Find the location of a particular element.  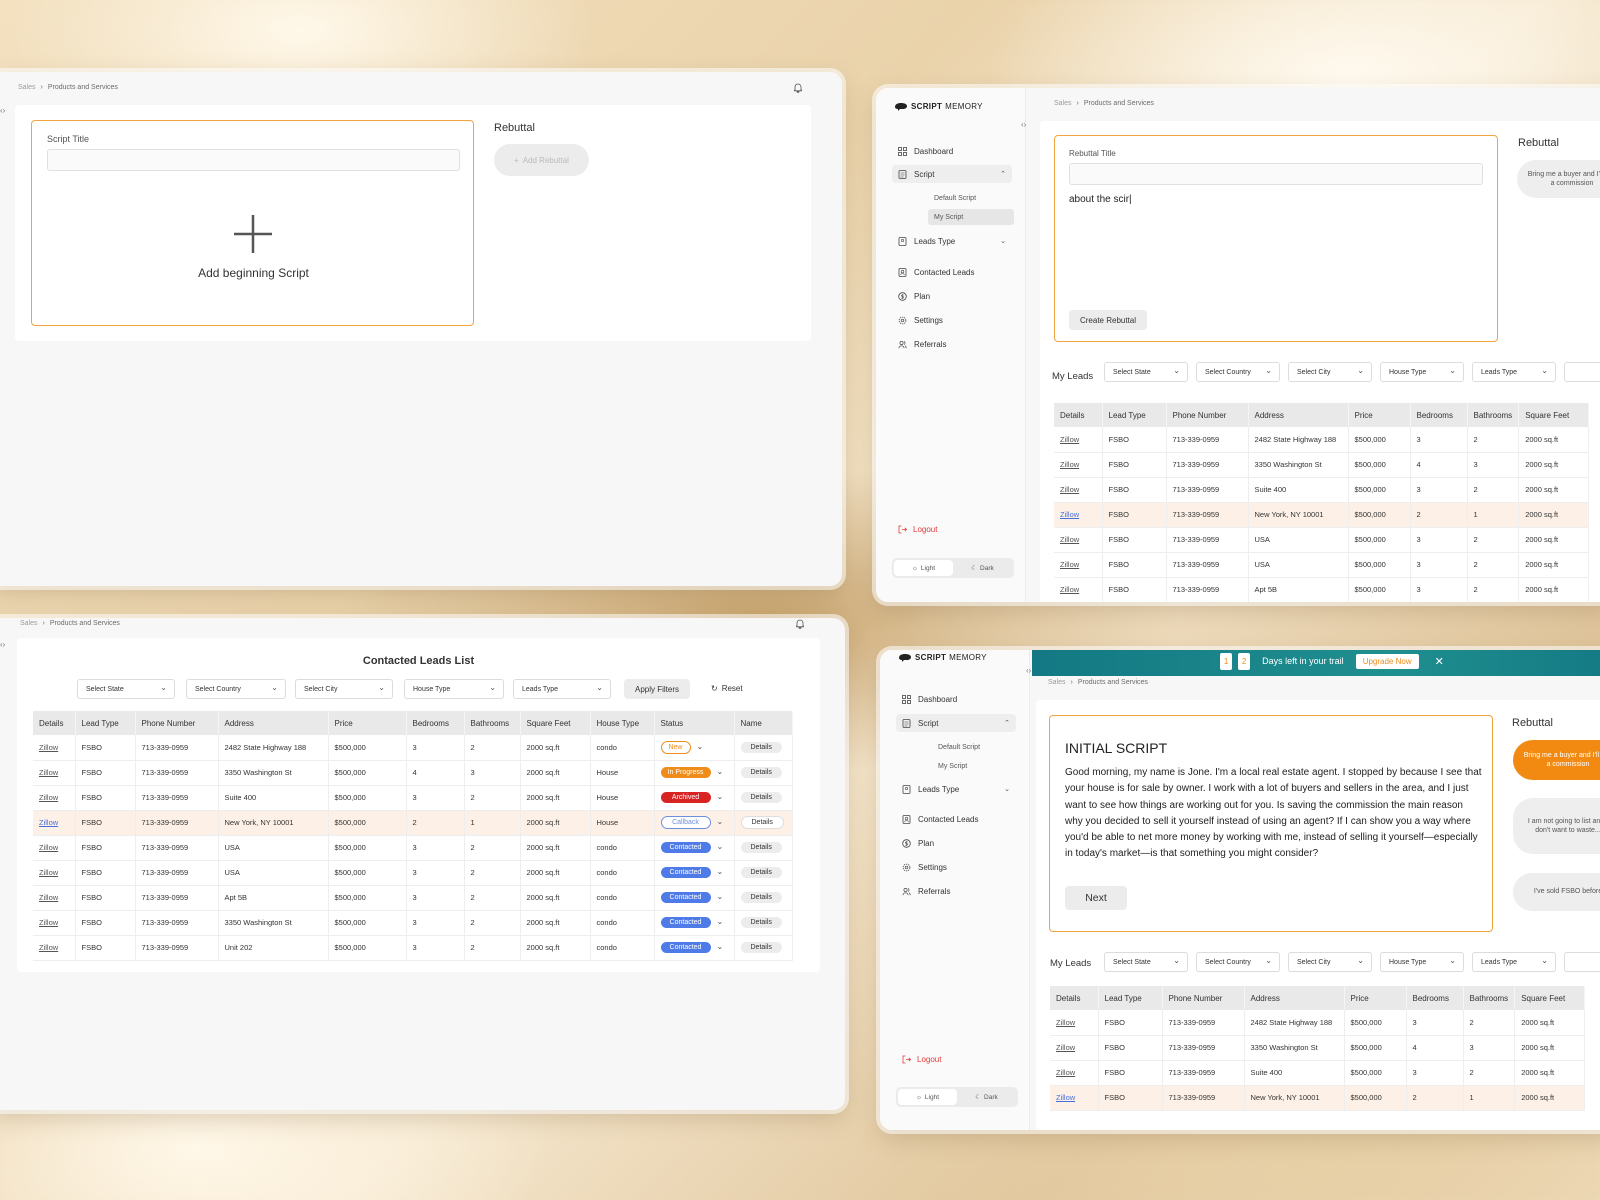

add-rebuttal-button: + Add Rebuttal is located at coordinates (541, 160).